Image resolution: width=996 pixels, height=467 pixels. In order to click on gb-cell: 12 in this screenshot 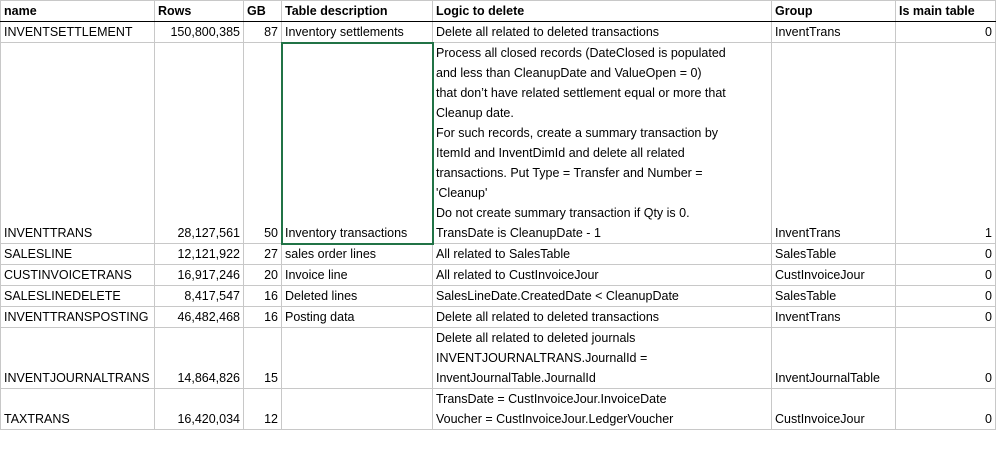, I will do `click(262, 409)`.